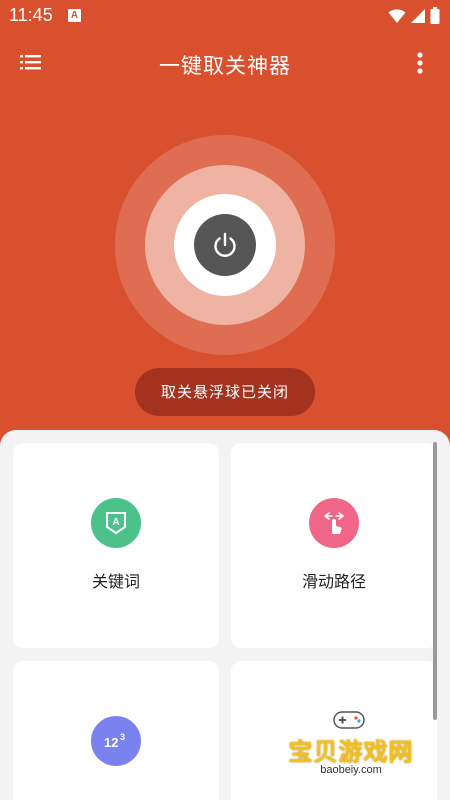 The height and width of the screenshot is (800, 450). I want to click on card-swipe-path: 滑动路径, so click(334, 545).